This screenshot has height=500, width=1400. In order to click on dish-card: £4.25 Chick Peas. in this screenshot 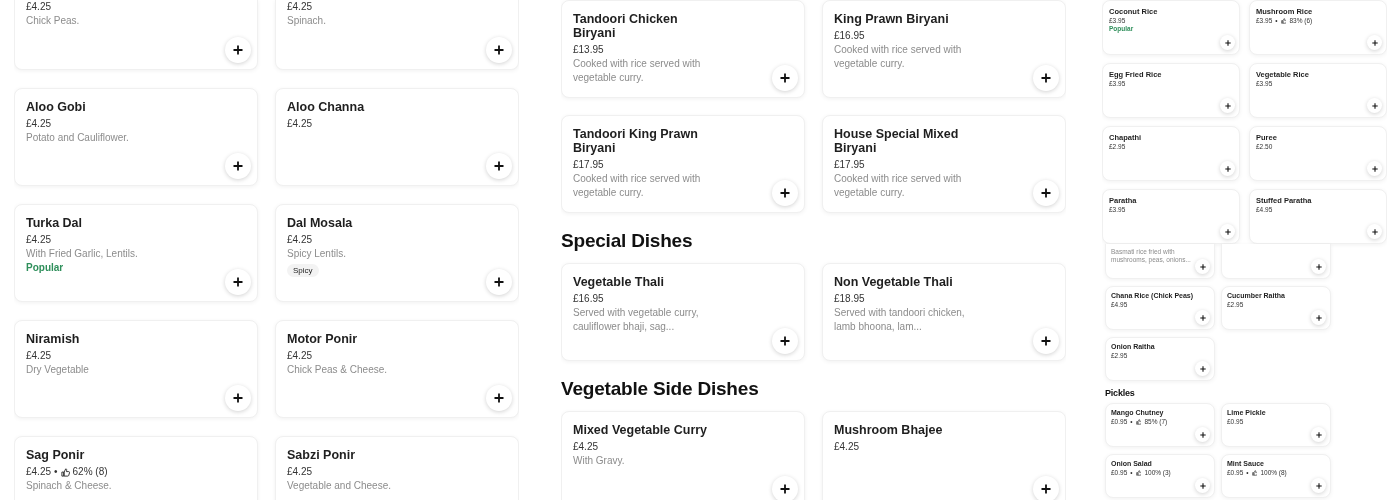, I will do `click(136, 35)`.